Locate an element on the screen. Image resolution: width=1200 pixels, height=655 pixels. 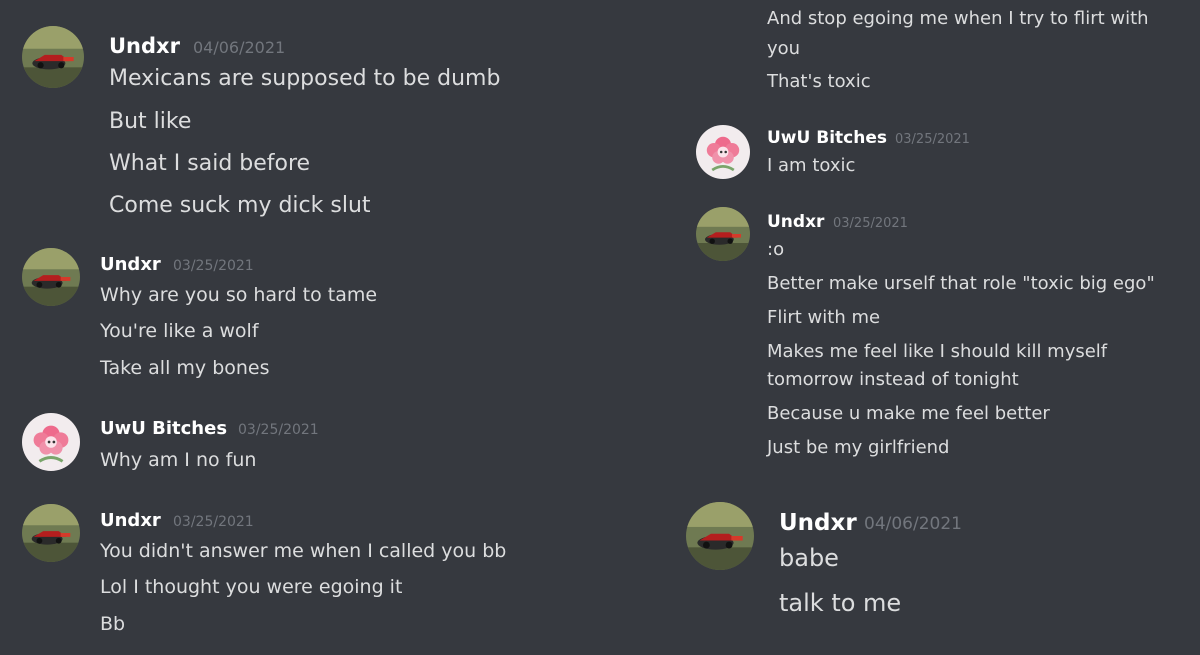
message-line: Lol I thought you were egoing it is located at coordinates (251, 587).